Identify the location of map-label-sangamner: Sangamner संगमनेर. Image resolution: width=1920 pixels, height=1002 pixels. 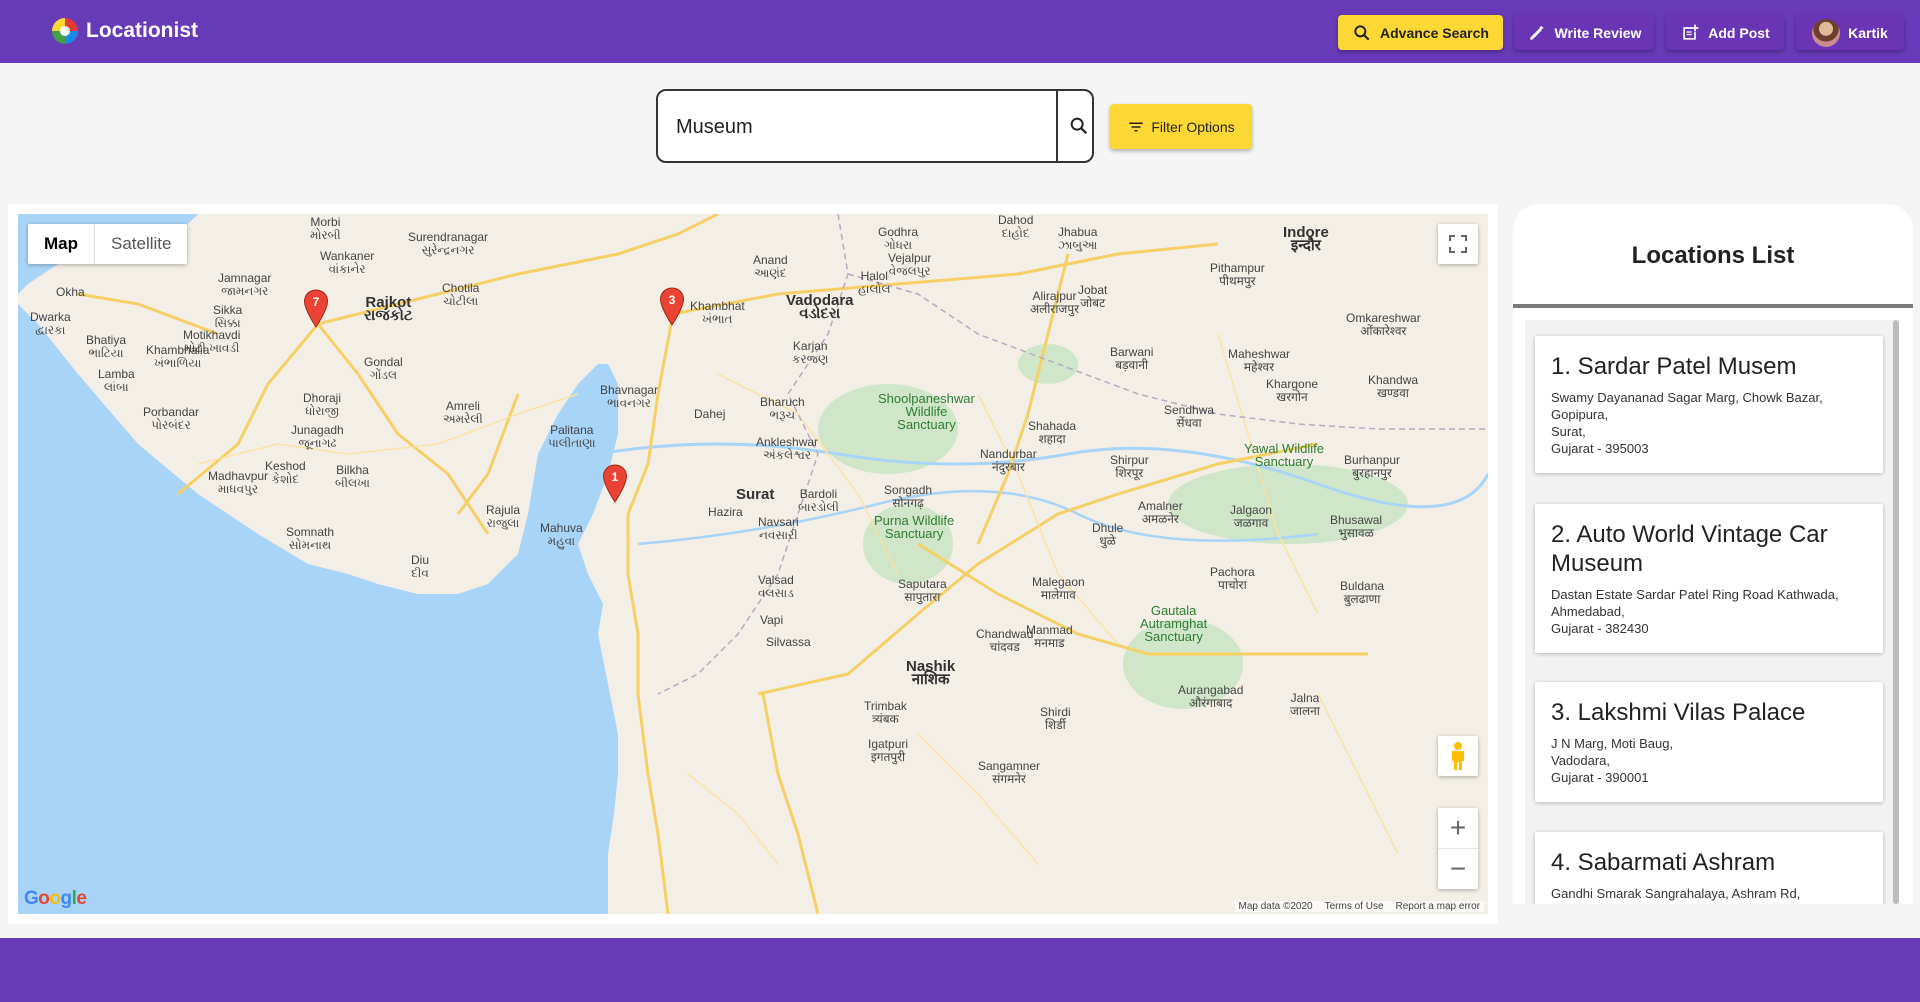
(1009, 772).